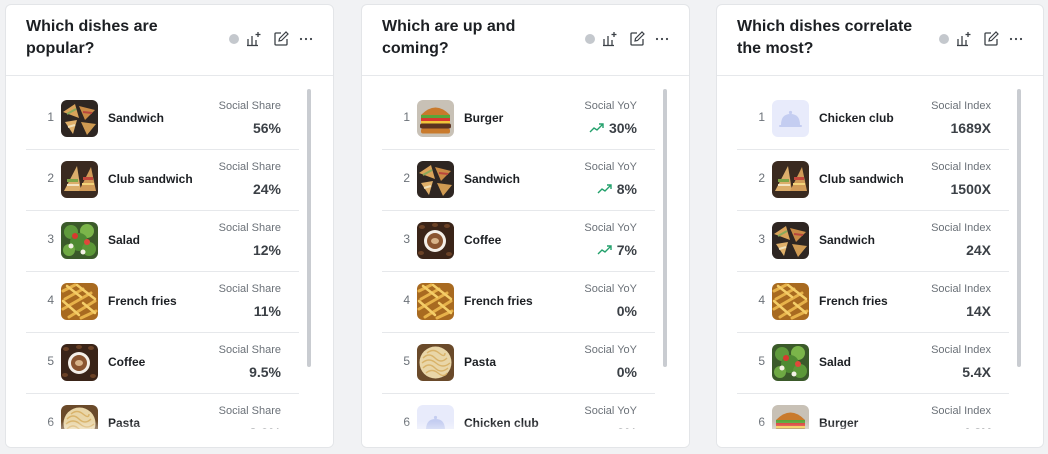 This screenshot has height=454, width=1048. I want to click on list-item: 1 Burger Social YoY 30%, so click(518, 119).